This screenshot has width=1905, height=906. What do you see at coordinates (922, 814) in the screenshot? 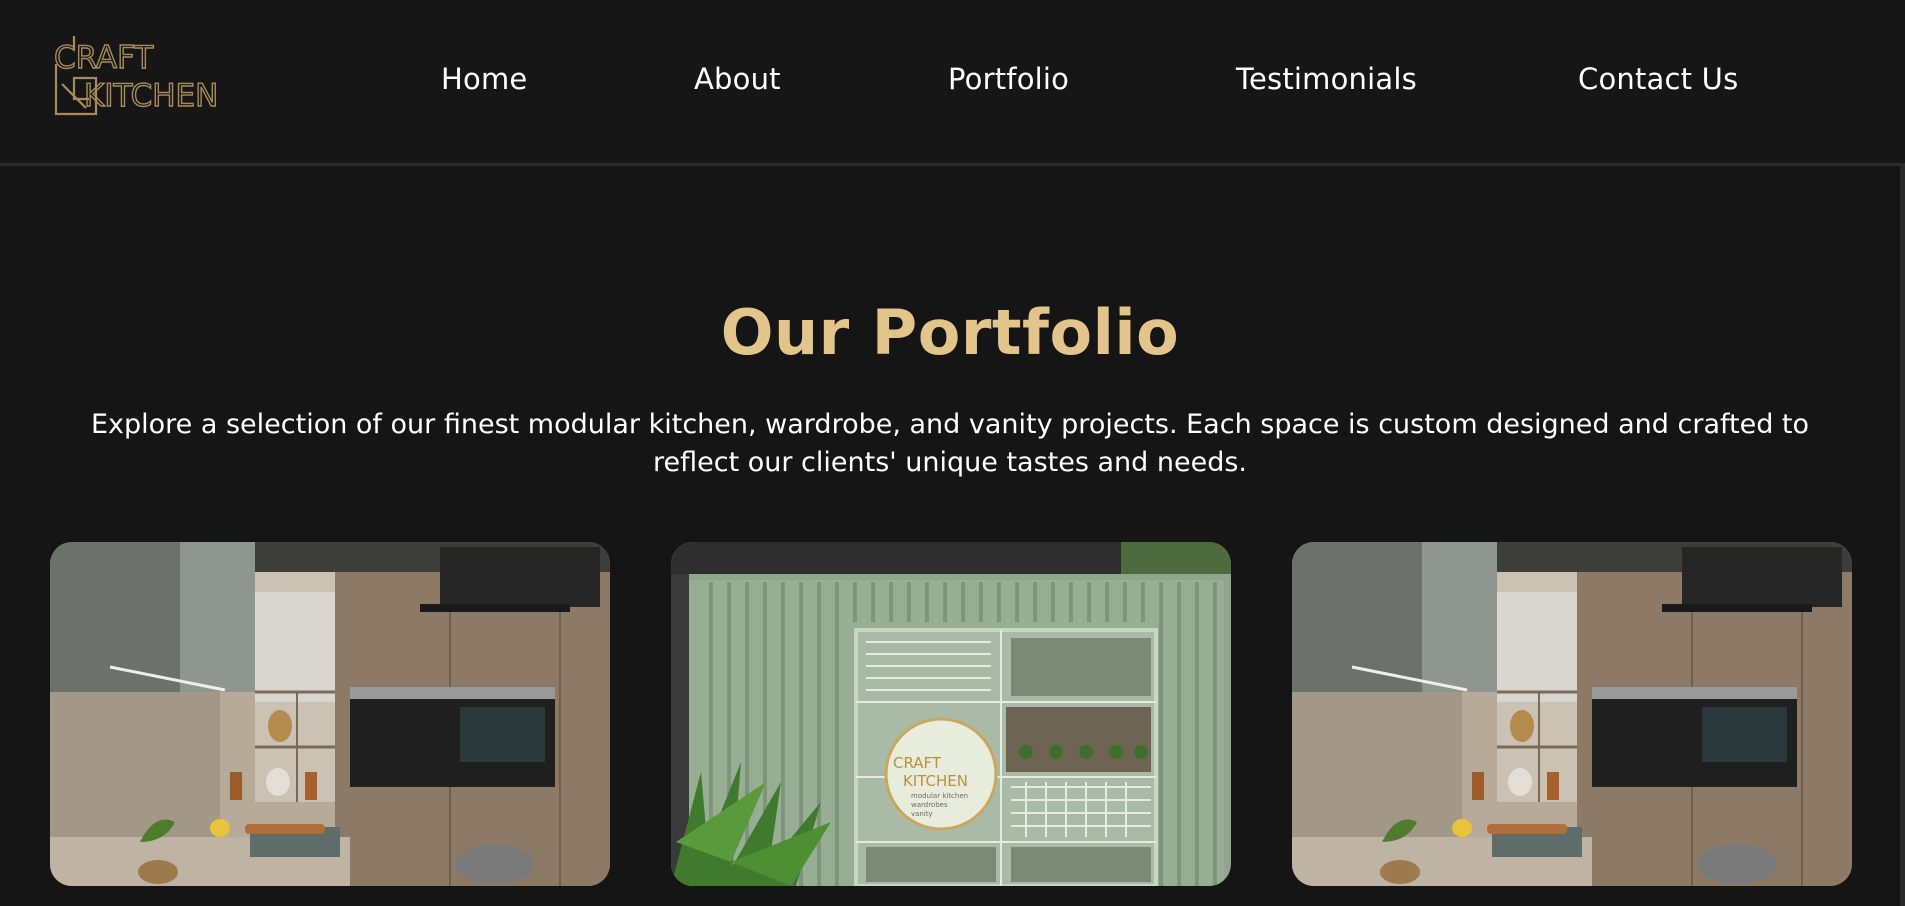
I see `sign-text-vanity: vanity` at bounding box center [922, 814].